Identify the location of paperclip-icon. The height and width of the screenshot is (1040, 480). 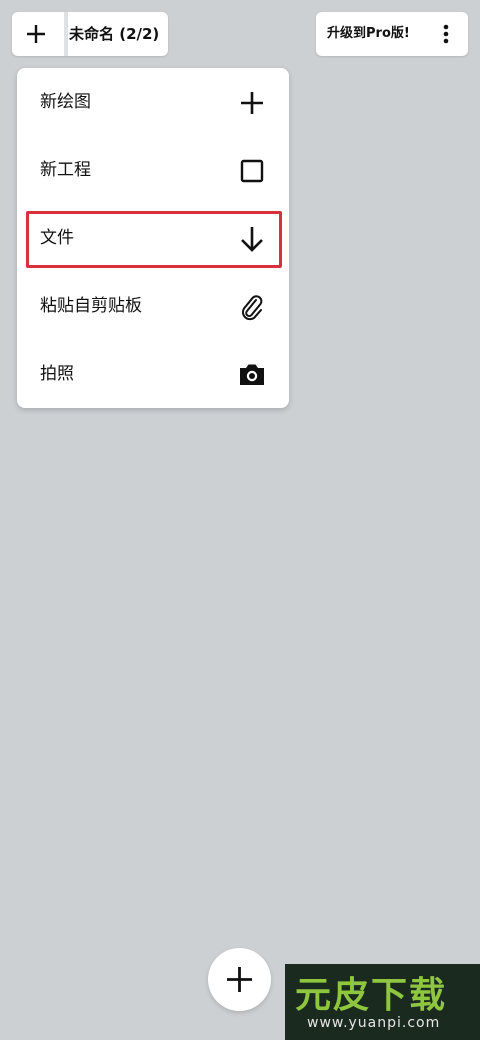
(252, 308).